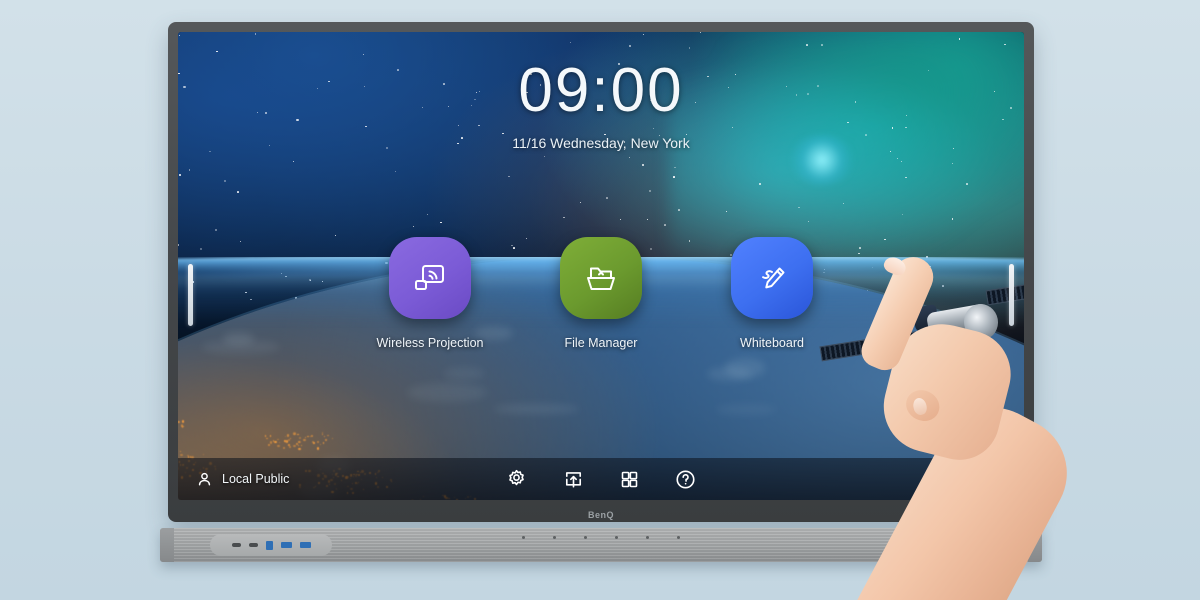 The image size is (1200, 600). I want to click on person-icon, so click(204, 479).